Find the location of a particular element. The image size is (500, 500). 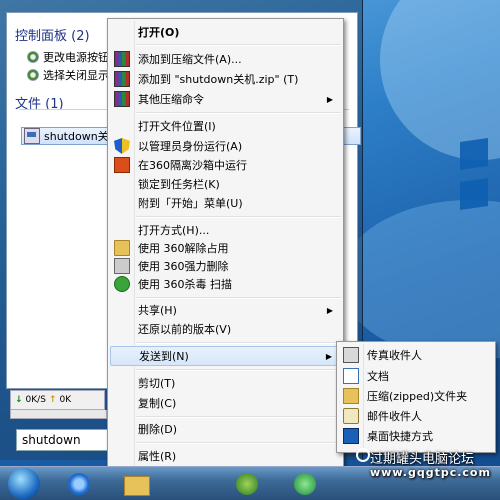

menu-item-run-as-admin: 以管理员身份运行(A) is located at coordinates (225, 146).